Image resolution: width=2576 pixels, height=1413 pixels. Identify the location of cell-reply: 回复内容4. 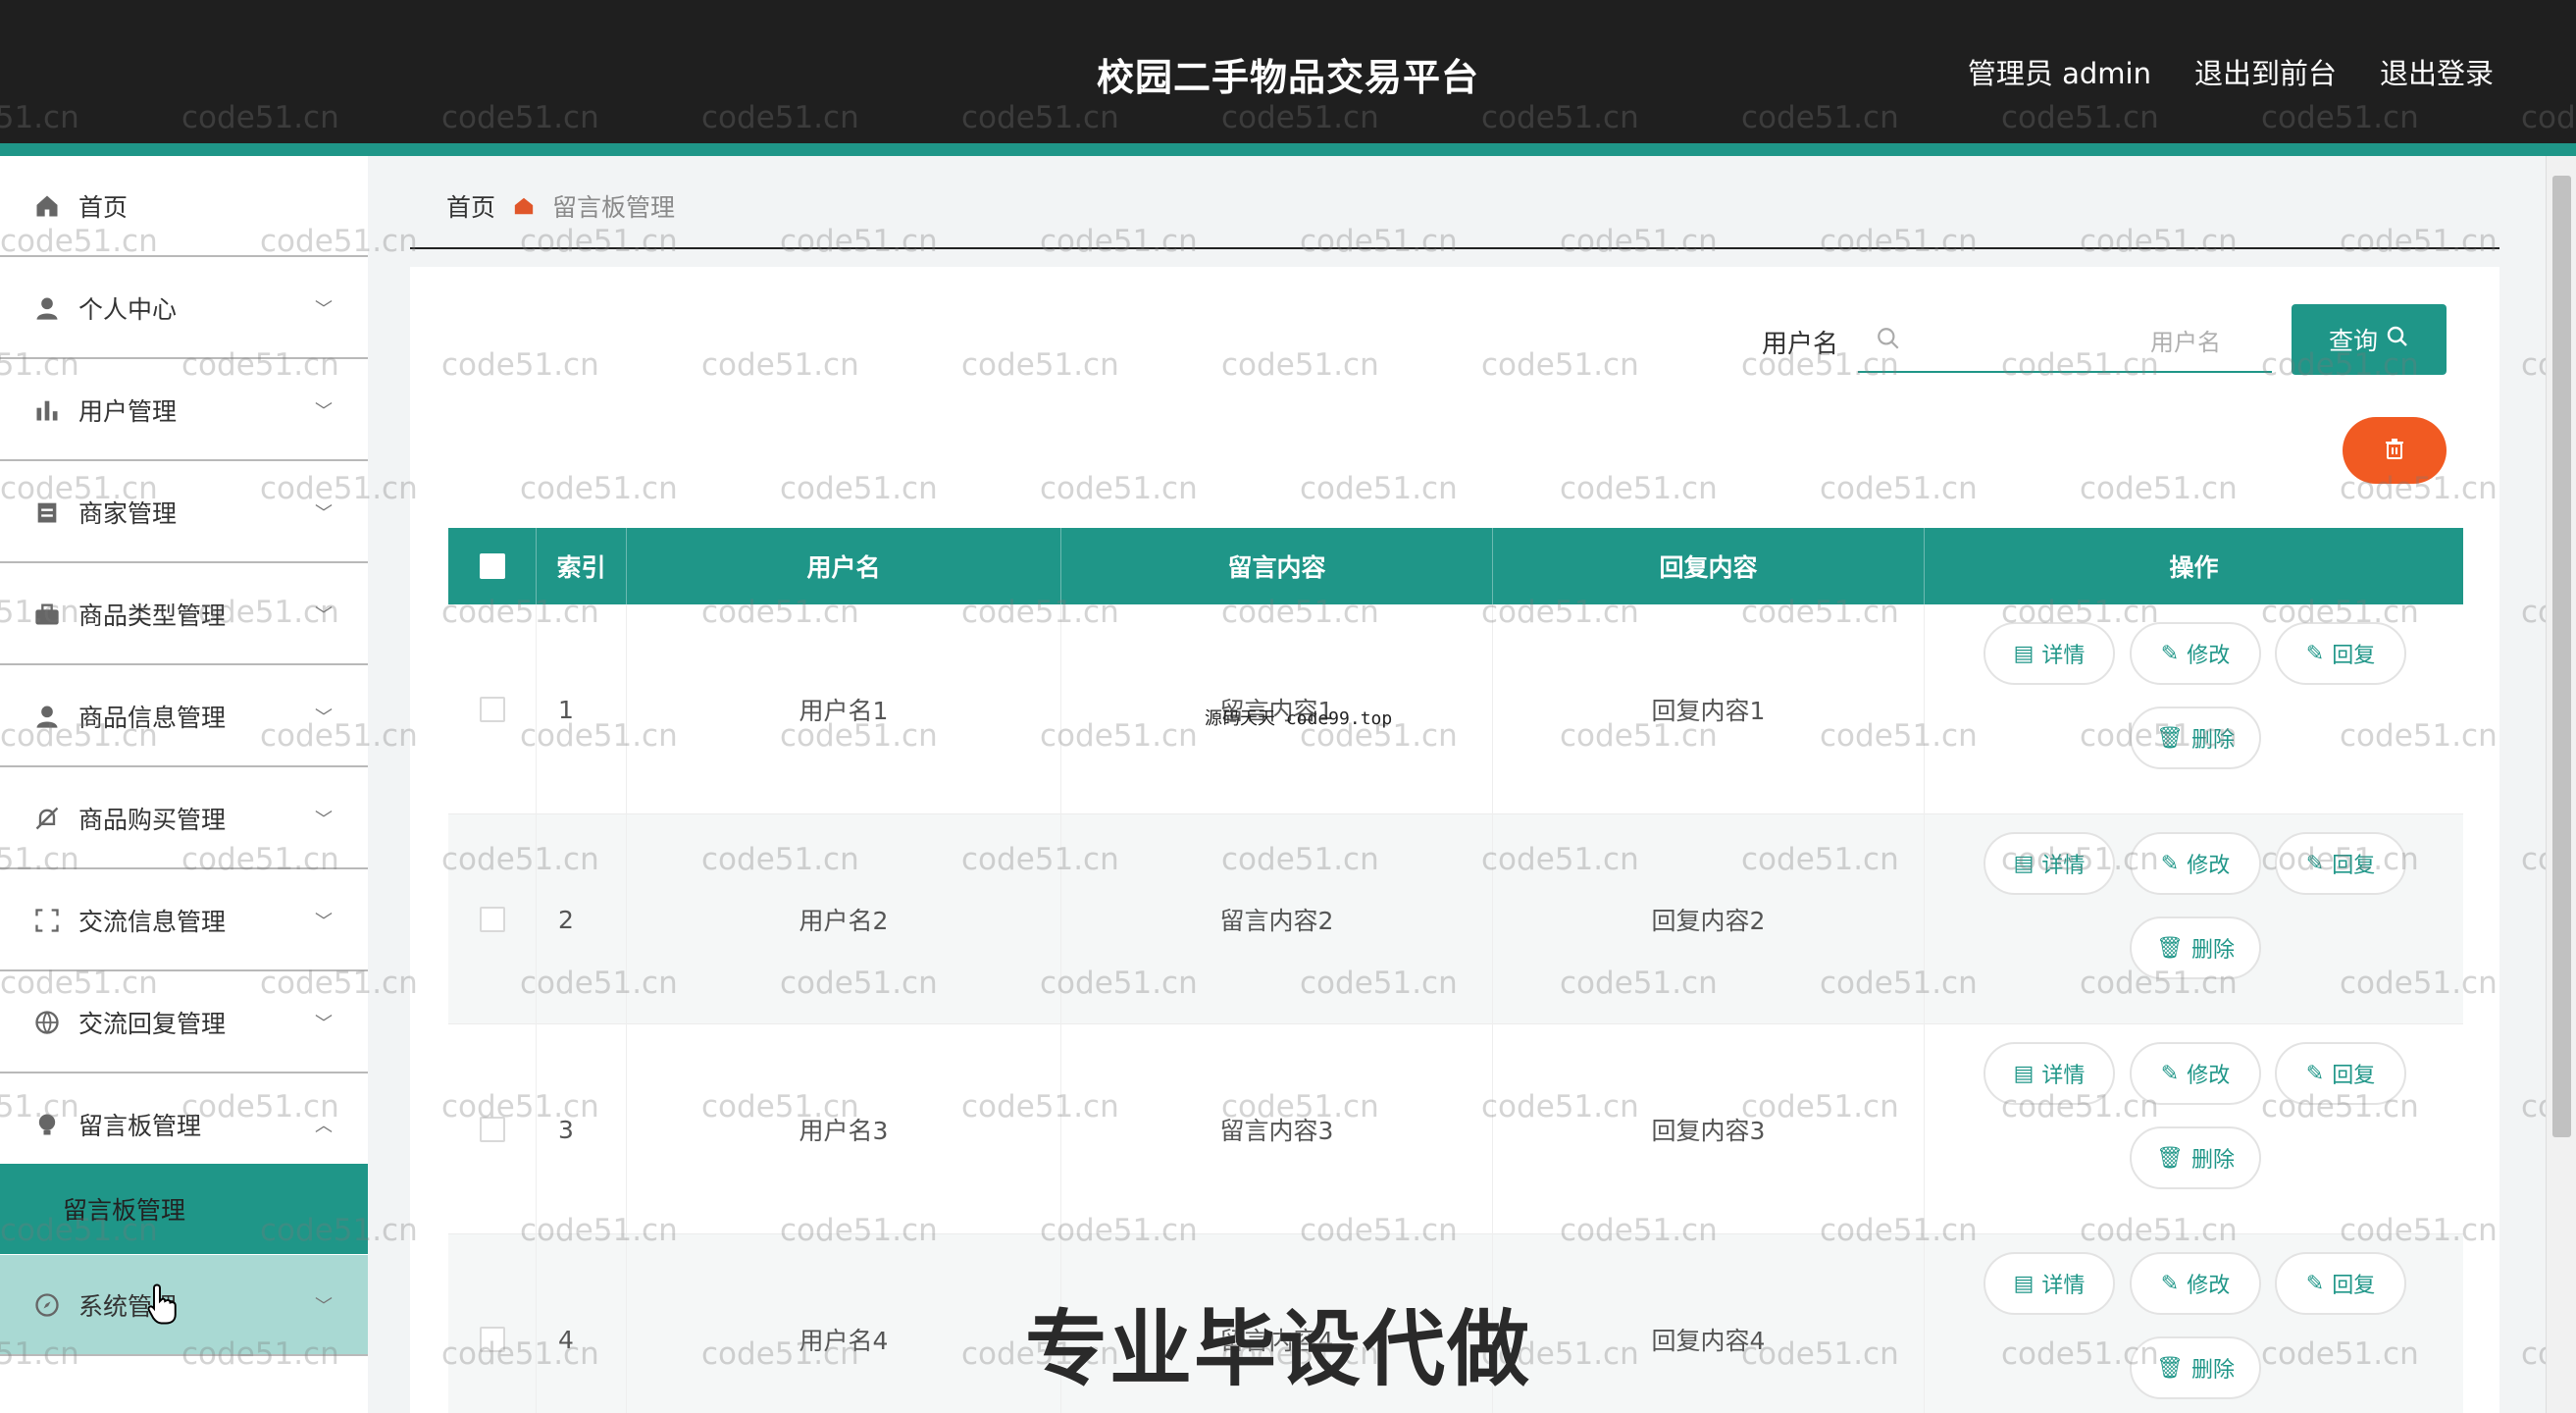
(1709, 1323).